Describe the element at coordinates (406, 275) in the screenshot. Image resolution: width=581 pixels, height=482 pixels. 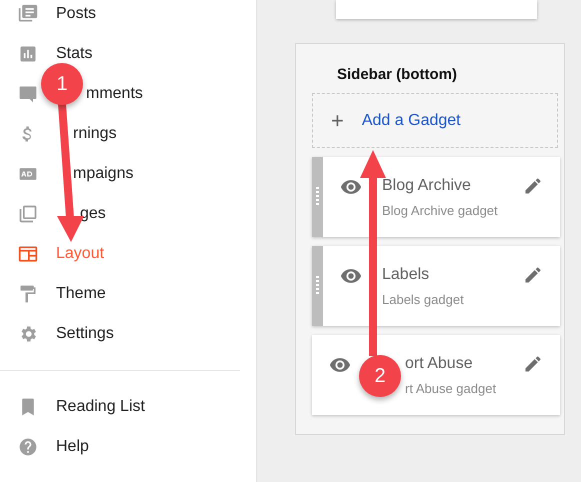
I see `gadget-title: Labels` at that location.